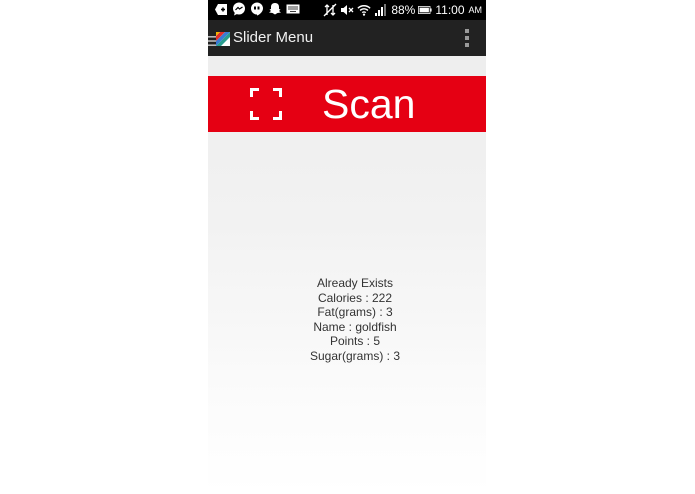  Describe the element at coordinates (381, 10) in the screenshot. I see `signal-icon` at that location.